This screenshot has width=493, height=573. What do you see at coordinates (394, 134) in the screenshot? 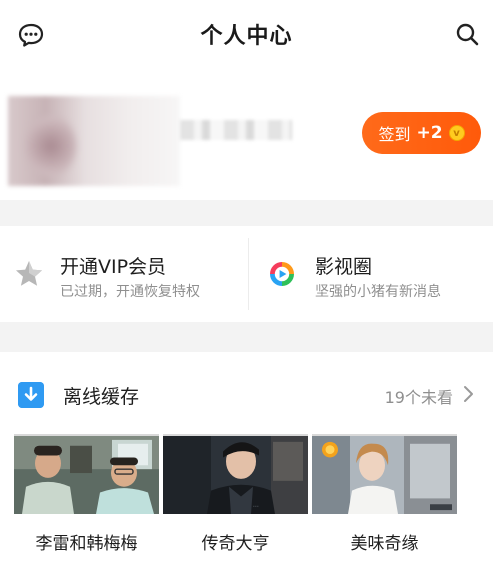
I see `checkin-label: 签到` at bounding box center [394, 134].